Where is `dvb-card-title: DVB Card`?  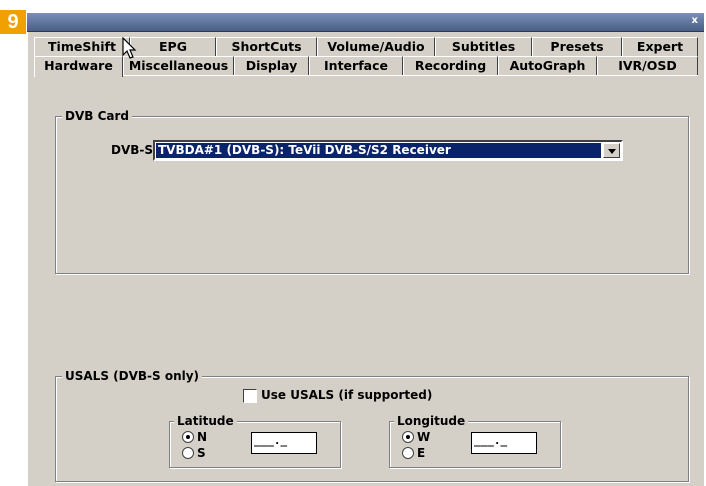 dvb-card-title: DVB Card is located at coordinates (97, 116).